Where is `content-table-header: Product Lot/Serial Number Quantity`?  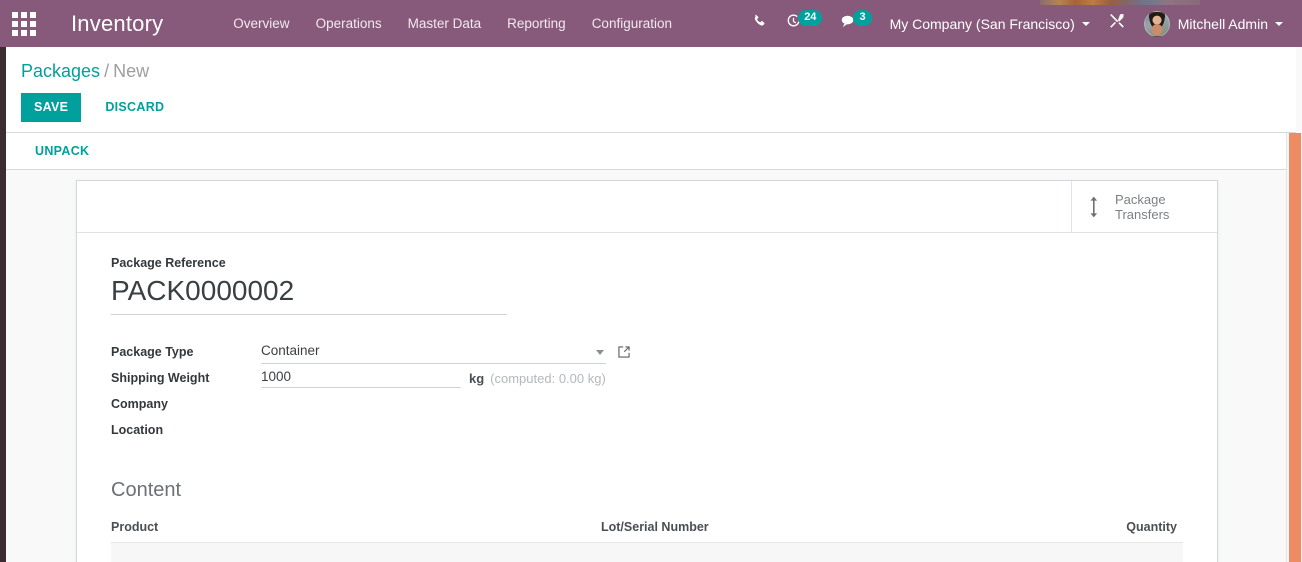 content-table-header: Product Lot/Serial Number Quantity is located at coordinates (647, 531).